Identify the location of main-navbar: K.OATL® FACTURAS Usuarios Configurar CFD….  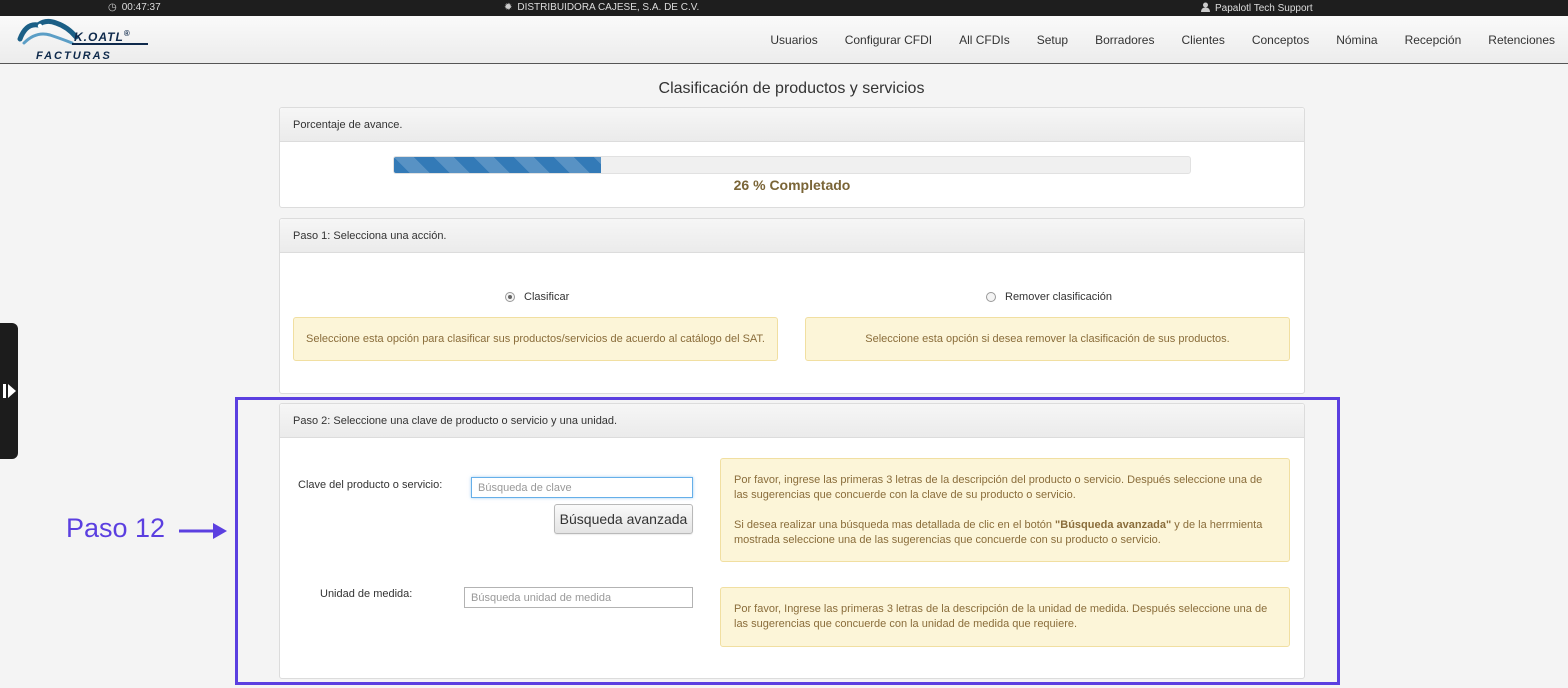
(784, 40).